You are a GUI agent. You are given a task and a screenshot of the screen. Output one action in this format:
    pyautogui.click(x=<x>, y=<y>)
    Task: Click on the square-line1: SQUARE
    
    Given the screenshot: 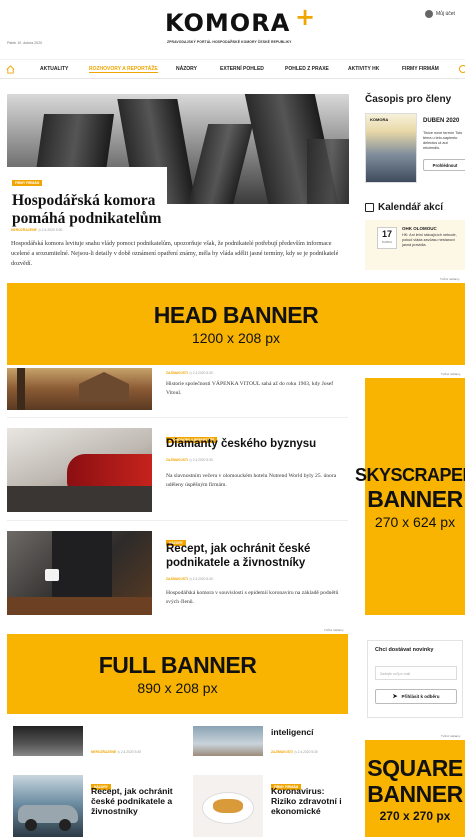 What is the action you would take?
    pyautogui.click(x=415, y=767)
    